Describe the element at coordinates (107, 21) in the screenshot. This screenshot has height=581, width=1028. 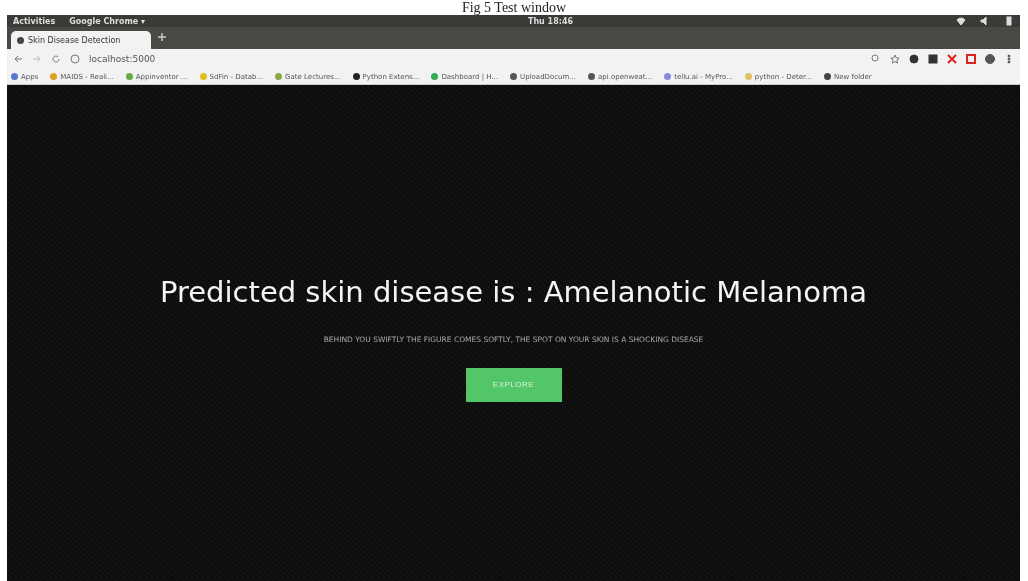
I see `app-menu: Google Chrome ▾` at that location.